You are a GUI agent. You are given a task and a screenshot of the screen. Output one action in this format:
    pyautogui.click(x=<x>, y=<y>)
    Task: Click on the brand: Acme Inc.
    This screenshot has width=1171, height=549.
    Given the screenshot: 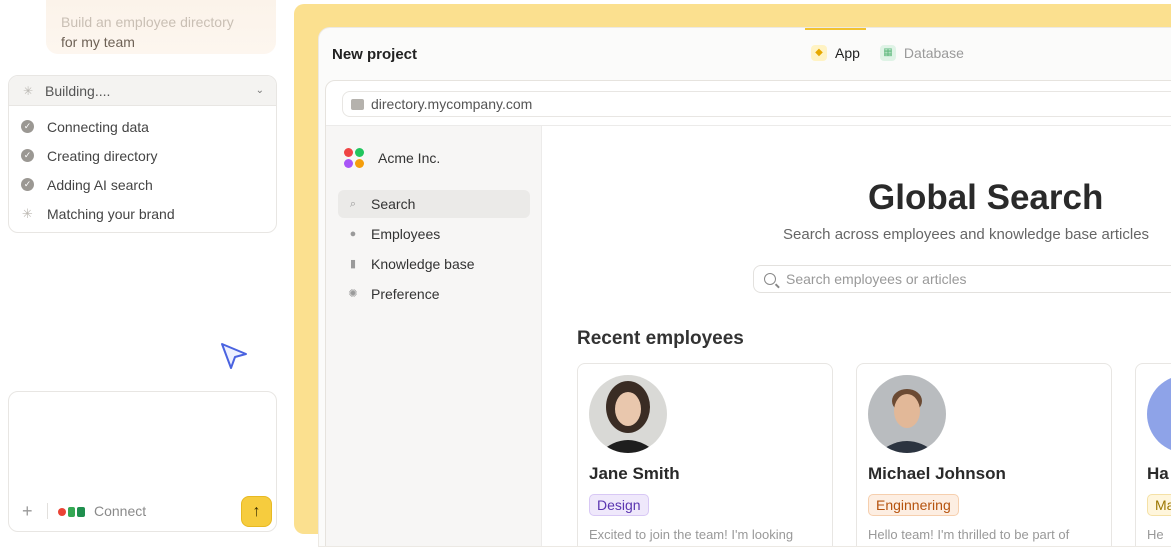 What is the action you would take?
    pyautogui.click(x=392, y=158)
    